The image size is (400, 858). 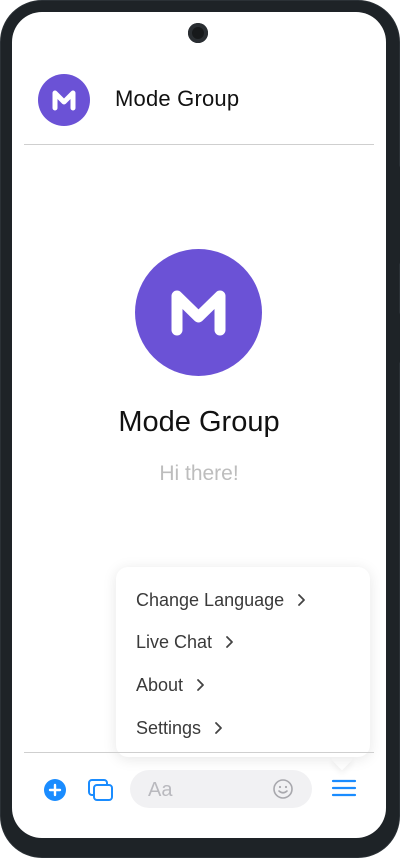 I want to click on menu-item-label: Settings, so click(x=169, y=727).